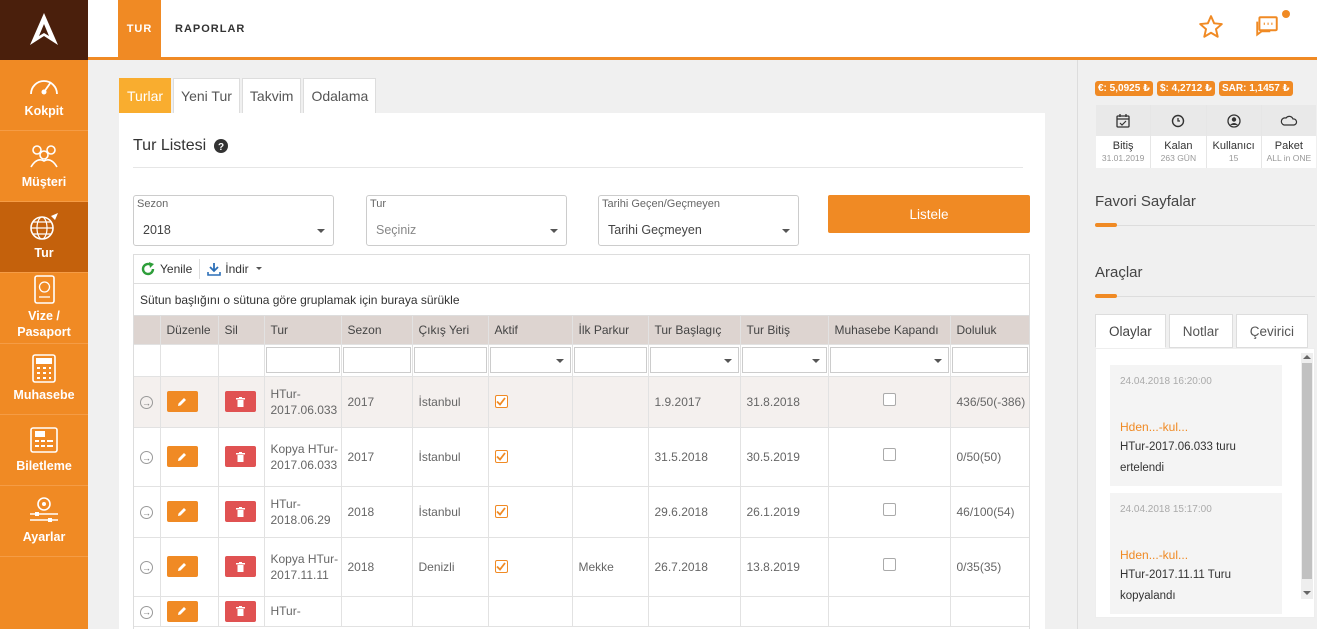 Image resolution: width=1317 pixels, height=629 pixels. Describe the element at coordinates (610, 567) in the screenshot. I see `cell-ilk-parkur: Mekke` at that location.